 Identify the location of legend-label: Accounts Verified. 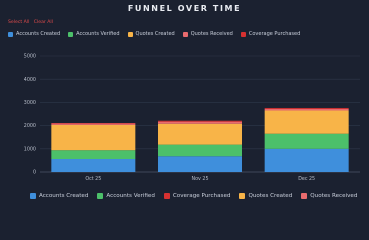
(130, 196).